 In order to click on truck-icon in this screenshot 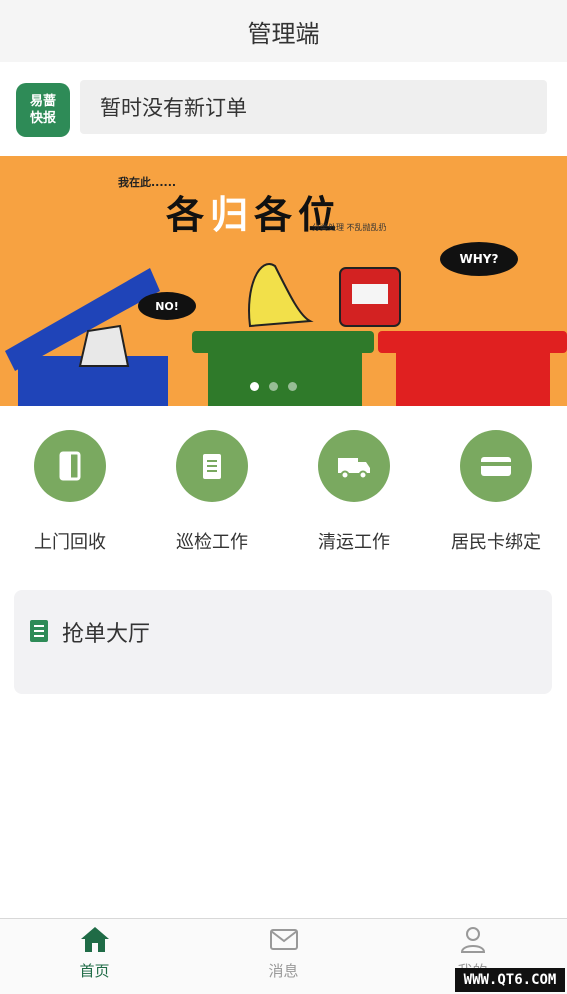, I will do `click(354, 466)`.